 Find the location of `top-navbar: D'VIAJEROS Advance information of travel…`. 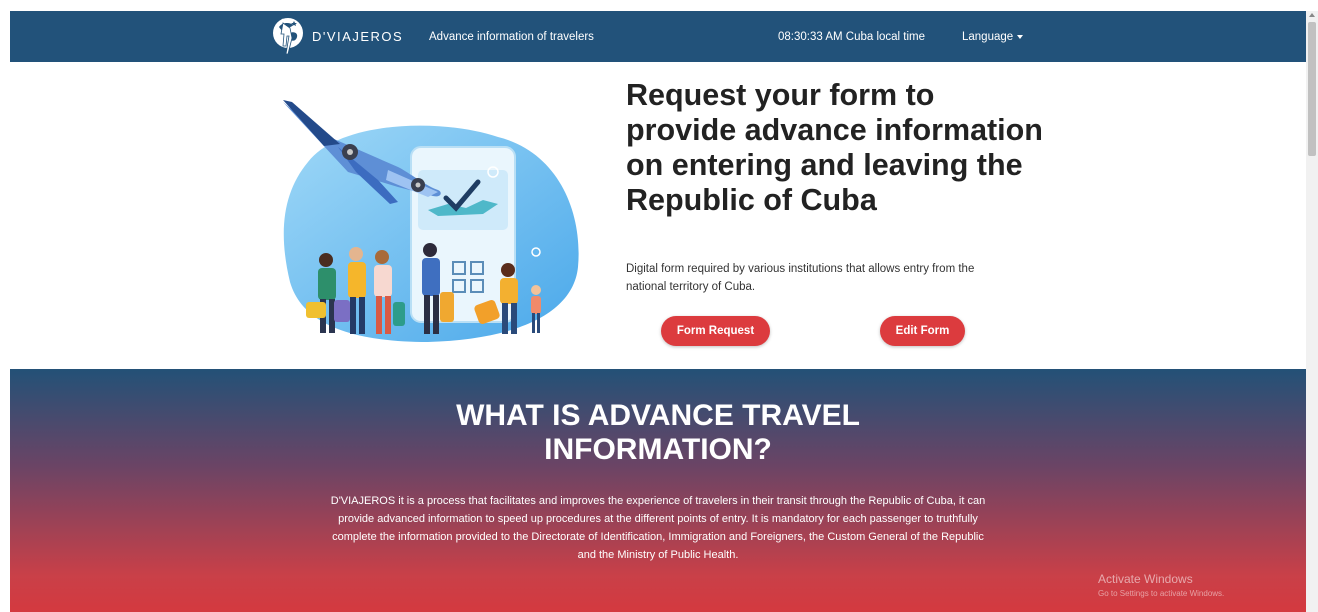

top-navbar: D'VIAJEROS Advance information of travel… is located at coordinates (658, 36).